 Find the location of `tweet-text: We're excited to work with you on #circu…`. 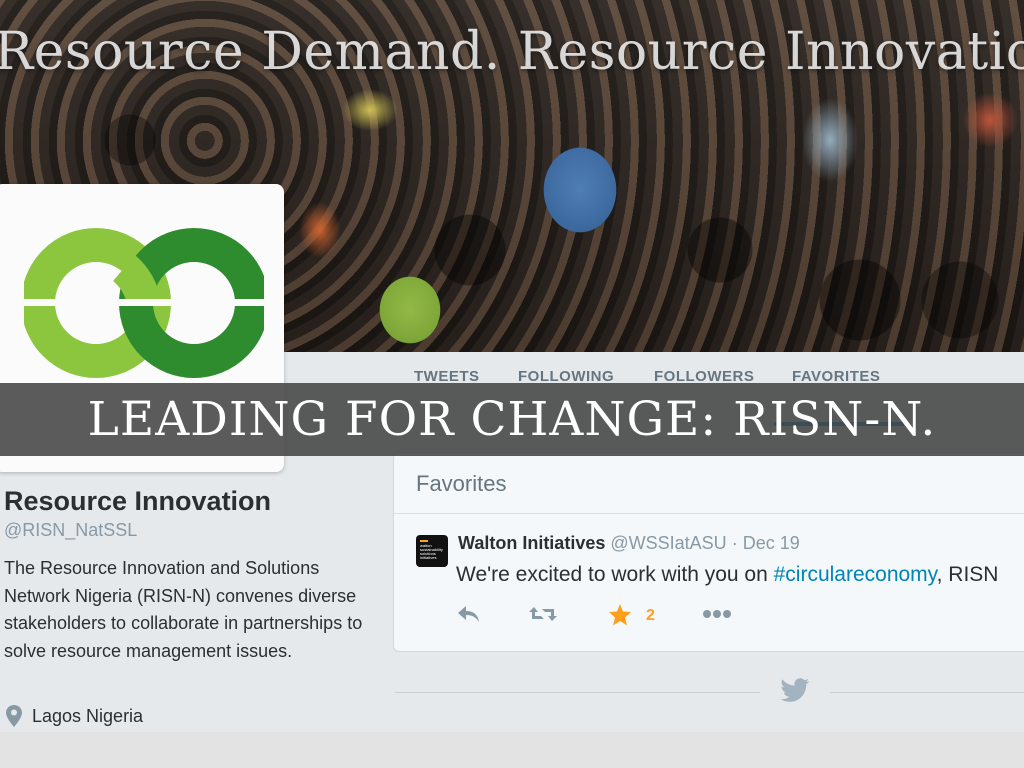

tweet-text: We're excited to work with you on #circu… is located at coordinates (727, 575).